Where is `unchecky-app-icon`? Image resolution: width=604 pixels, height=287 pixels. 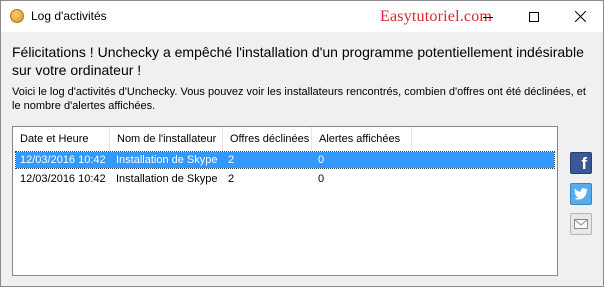
unchecky-app-icon is located at coordinates (17, 16).